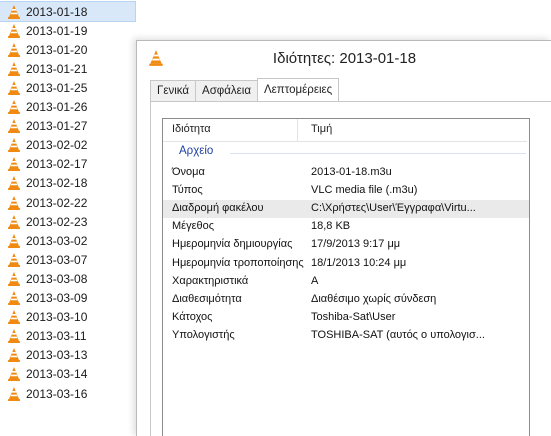  What do you see at coordinates (57, 126) in the screenshot?
I see `file-name: 2013-01-27` at bounding box center [57, 126].